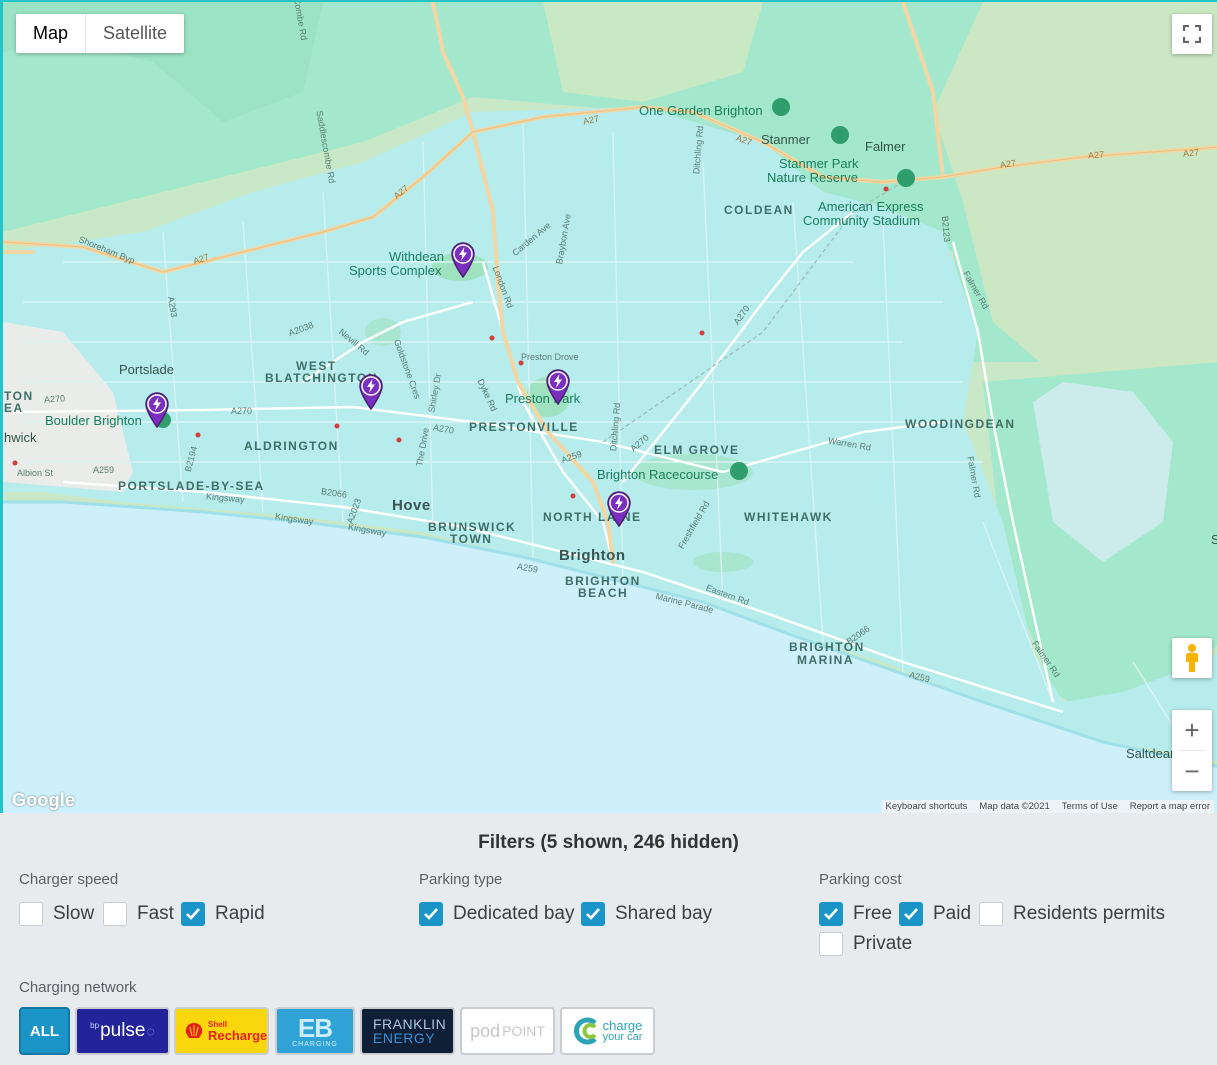  What do you see at coordinates (862, 220) in the screenshot?
I see `label-amex-2: Community Stadium` at bounding box center [862, 220].